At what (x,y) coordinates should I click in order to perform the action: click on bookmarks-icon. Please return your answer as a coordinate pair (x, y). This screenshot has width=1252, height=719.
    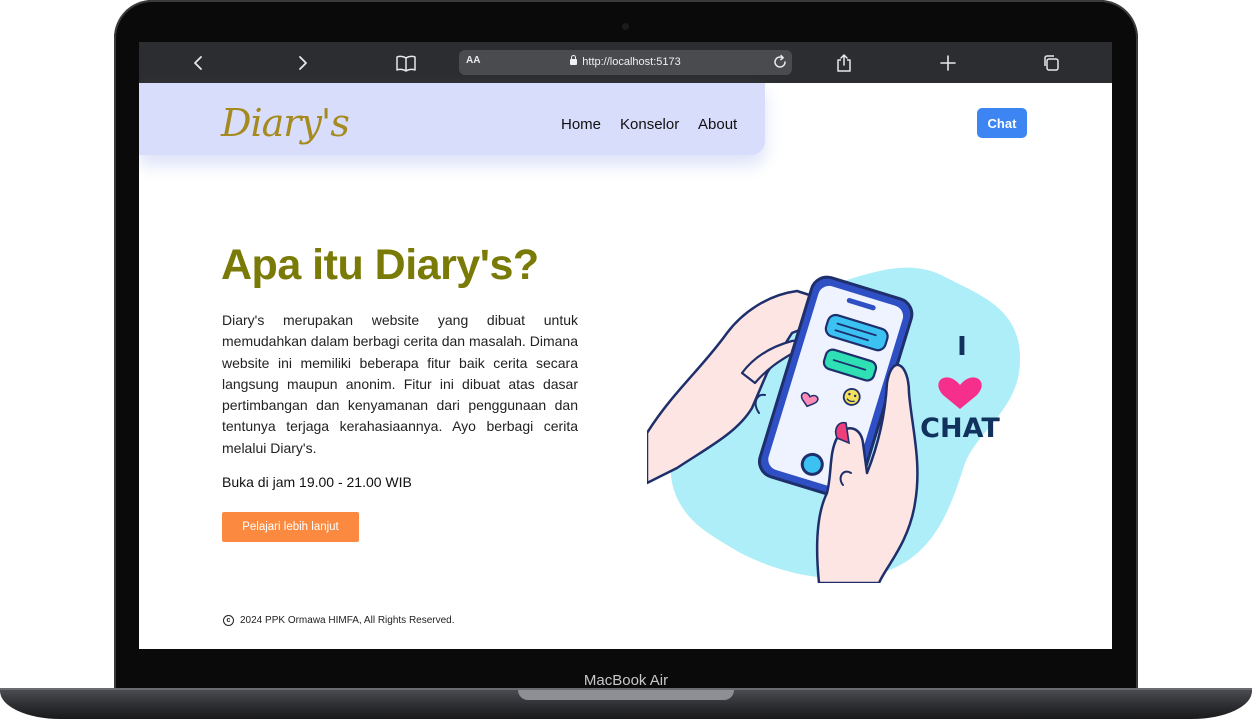
    Looking at the image, I should click on (406, 63).